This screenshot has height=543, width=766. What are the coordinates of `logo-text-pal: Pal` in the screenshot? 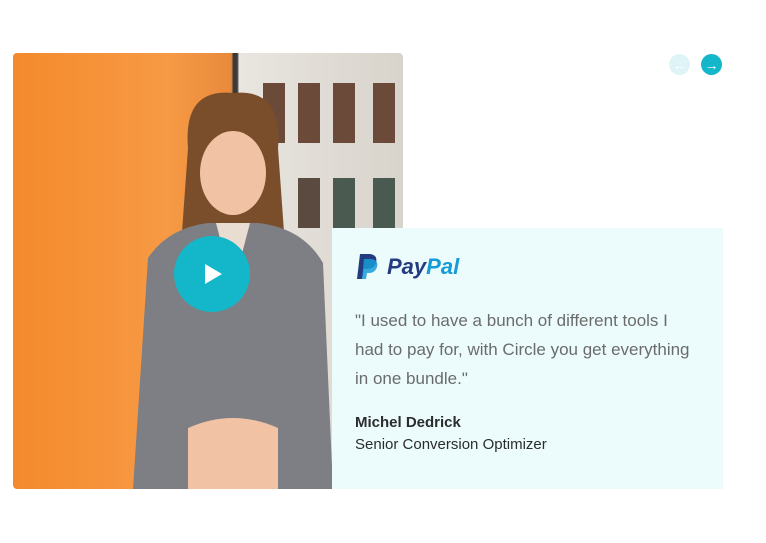 It's located at (443, 266).